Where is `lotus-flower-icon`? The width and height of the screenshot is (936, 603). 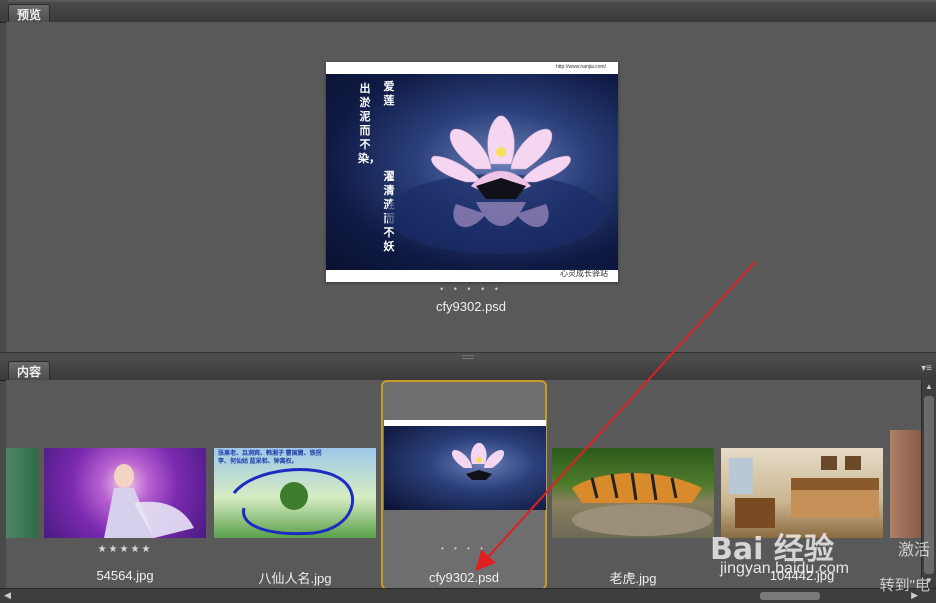
lotus-flower-icon is located at coordinates (496, 184).